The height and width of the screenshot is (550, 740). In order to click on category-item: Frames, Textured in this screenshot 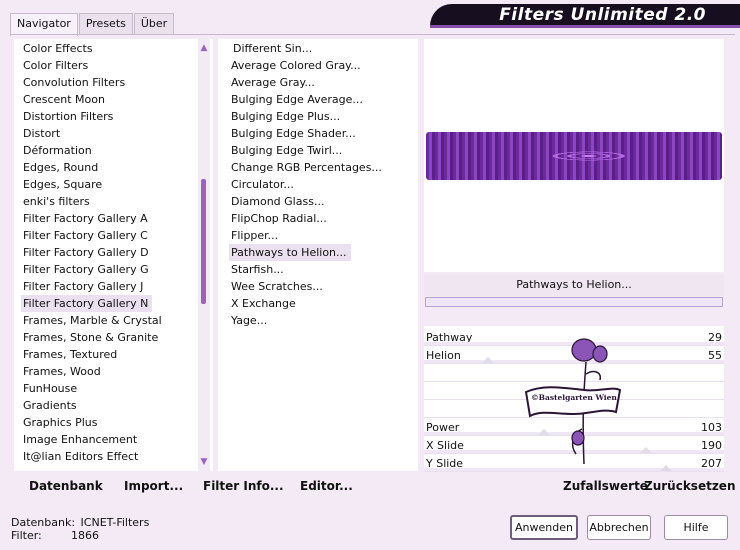, I will do `click(71, 354)`.